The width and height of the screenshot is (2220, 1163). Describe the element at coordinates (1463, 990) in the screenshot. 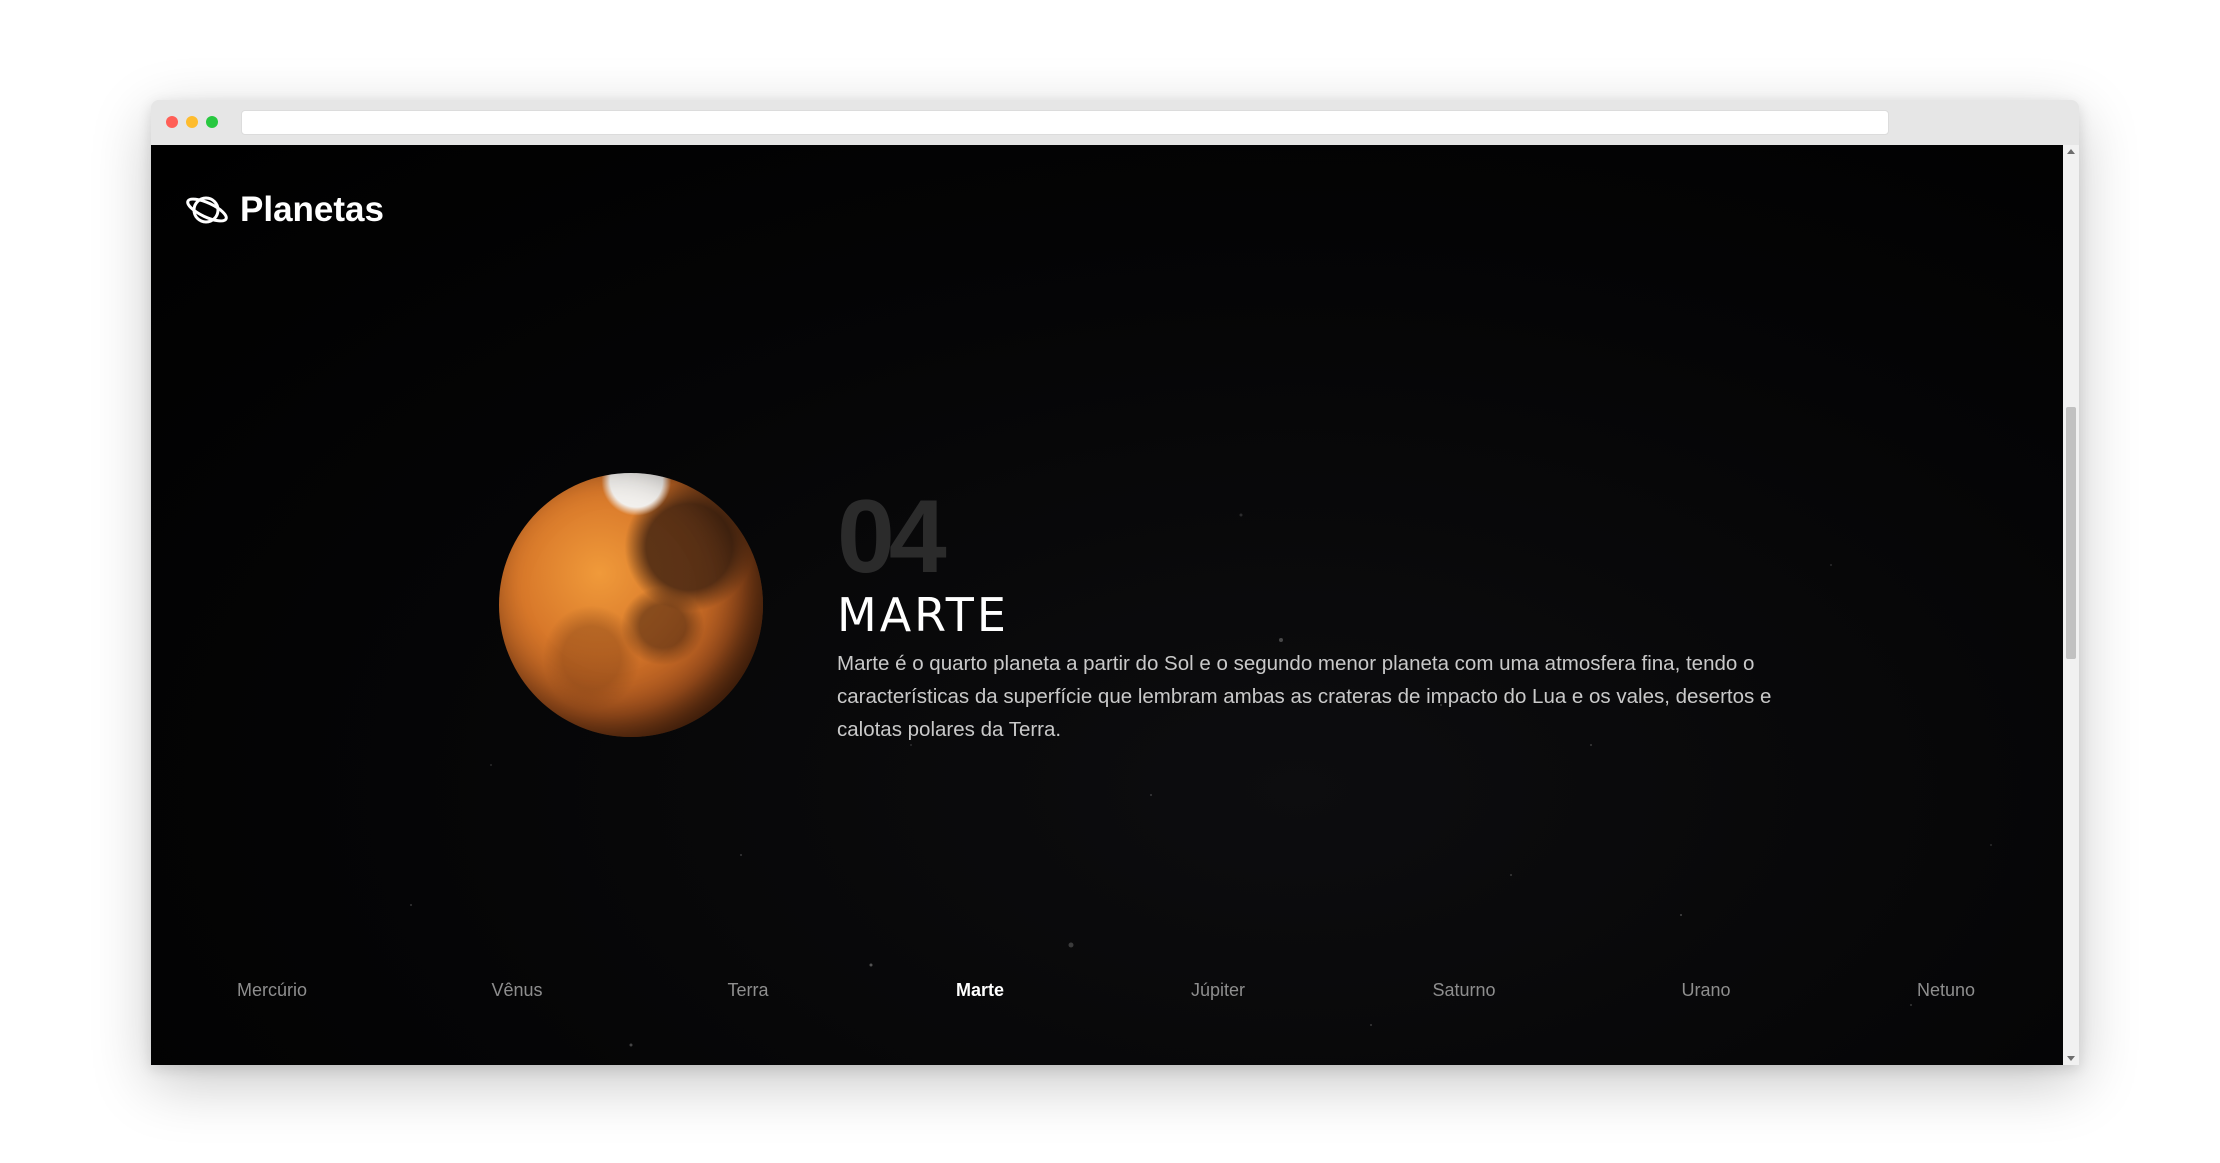

I see `nav-item-saturno: Saturno` at that location.